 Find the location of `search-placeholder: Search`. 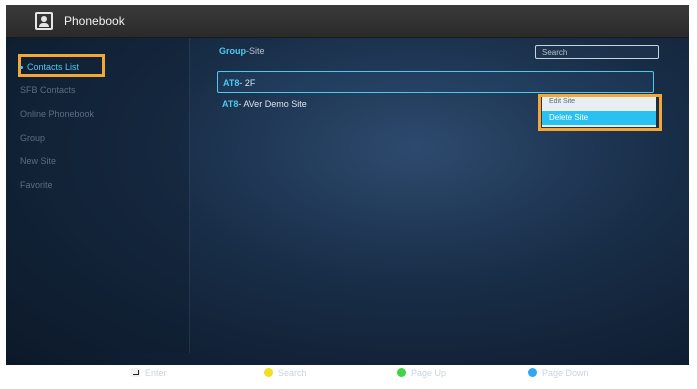

search-placeholder: Search is located at coordinates (555, 52).